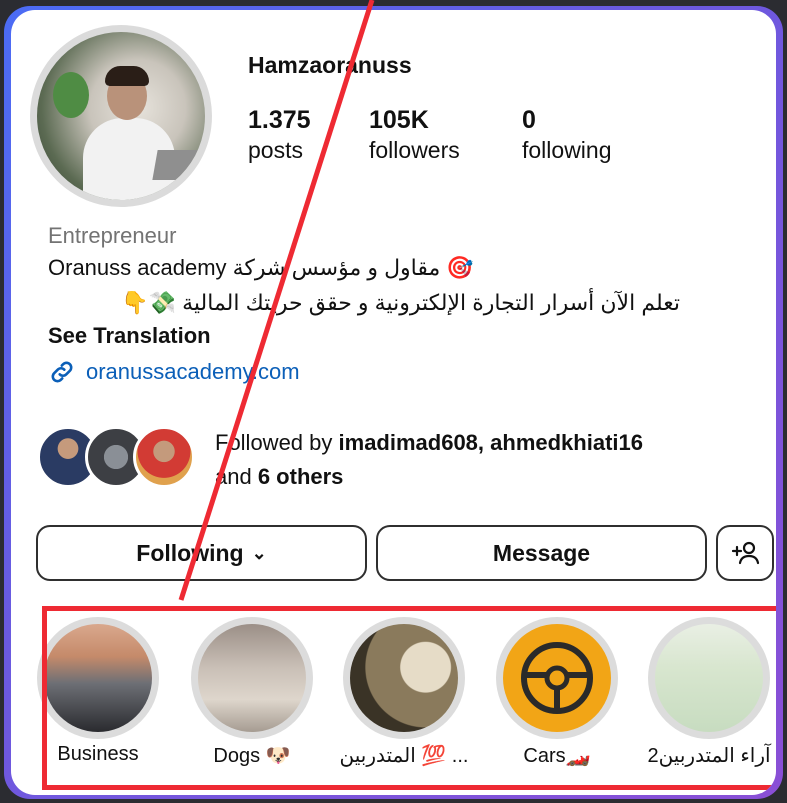 Image resolution: width=787 pixels, height=803 pixels. Describe the element at coordinates (529, 120) in the screenshot. I see `stat-following-value: 0` at that location.